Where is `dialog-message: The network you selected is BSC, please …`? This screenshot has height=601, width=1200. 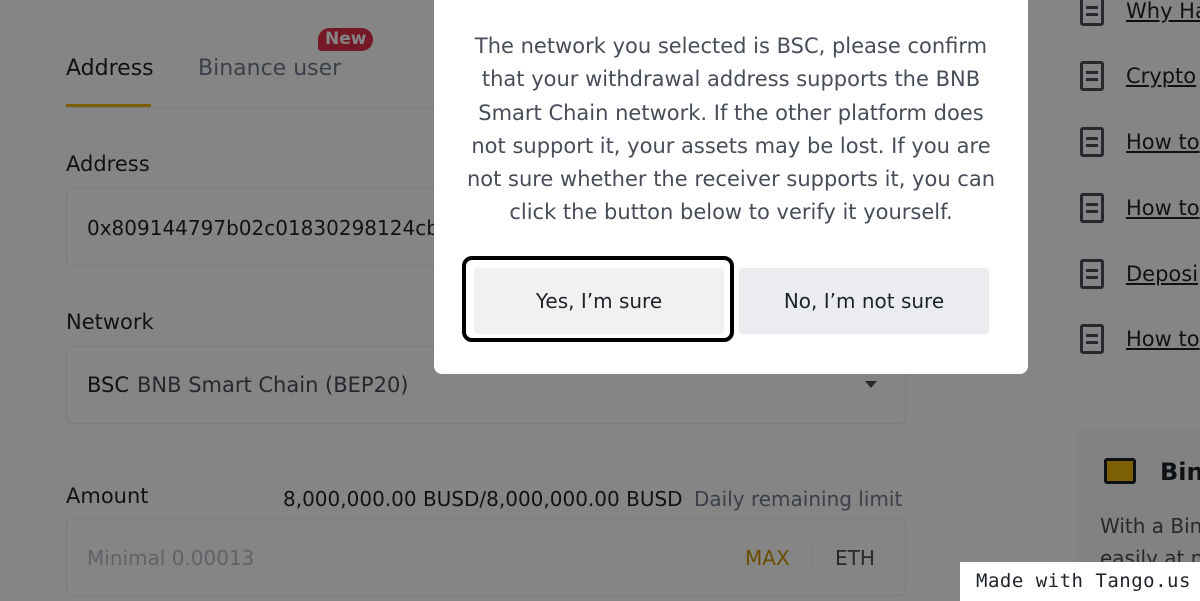
dialog-message: The network you selected is BSC, please … is located at coordinates (731, 129).